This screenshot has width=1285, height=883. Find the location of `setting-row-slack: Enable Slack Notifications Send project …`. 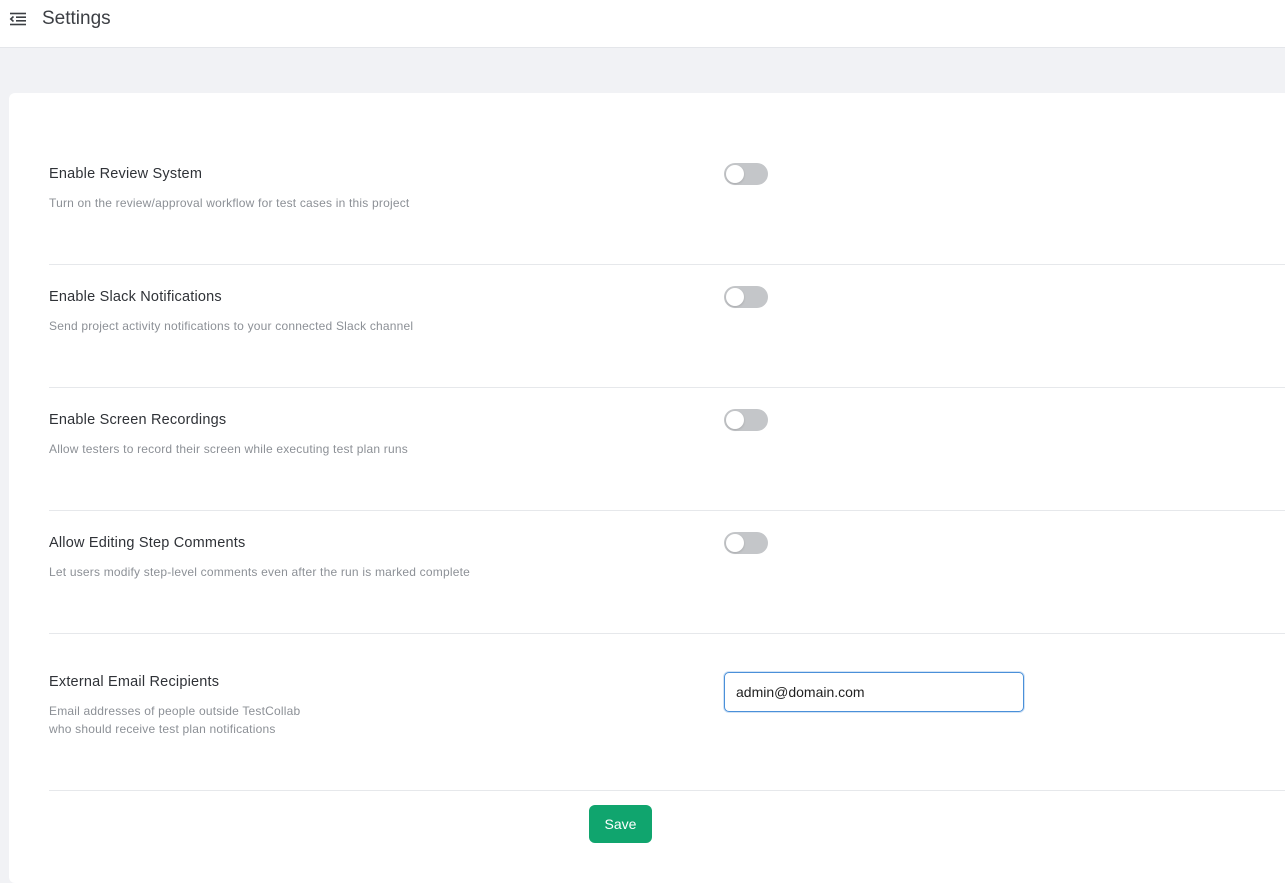

setting-row-slack: Enable Slack Notifications Send project … is located at coordinates (667, 326).